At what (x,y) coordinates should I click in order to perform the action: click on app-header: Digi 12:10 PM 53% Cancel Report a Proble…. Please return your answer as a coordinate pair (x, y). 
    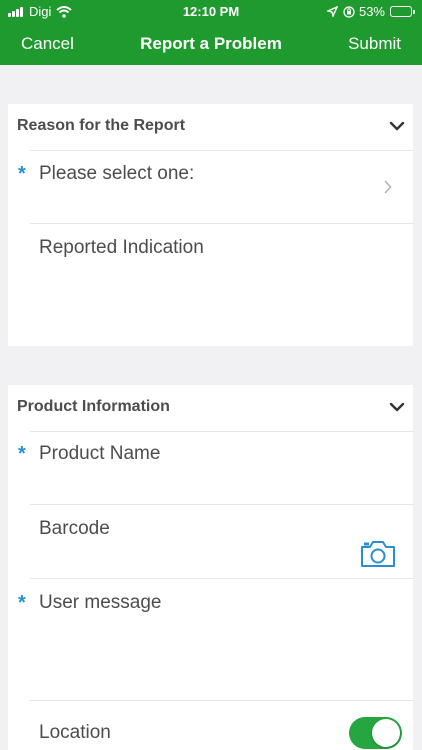
    Looking at the image, I should click on (211, 32).